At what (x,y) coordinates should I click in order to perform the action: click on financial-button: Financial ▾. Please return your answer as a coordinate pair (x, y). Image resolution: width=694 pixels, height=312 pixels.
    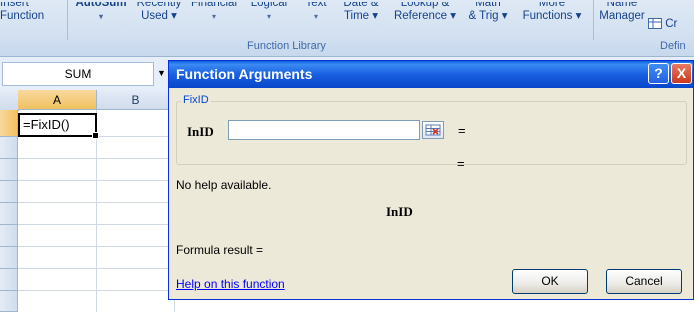
    Looking at the image, I should click on (214, 11).